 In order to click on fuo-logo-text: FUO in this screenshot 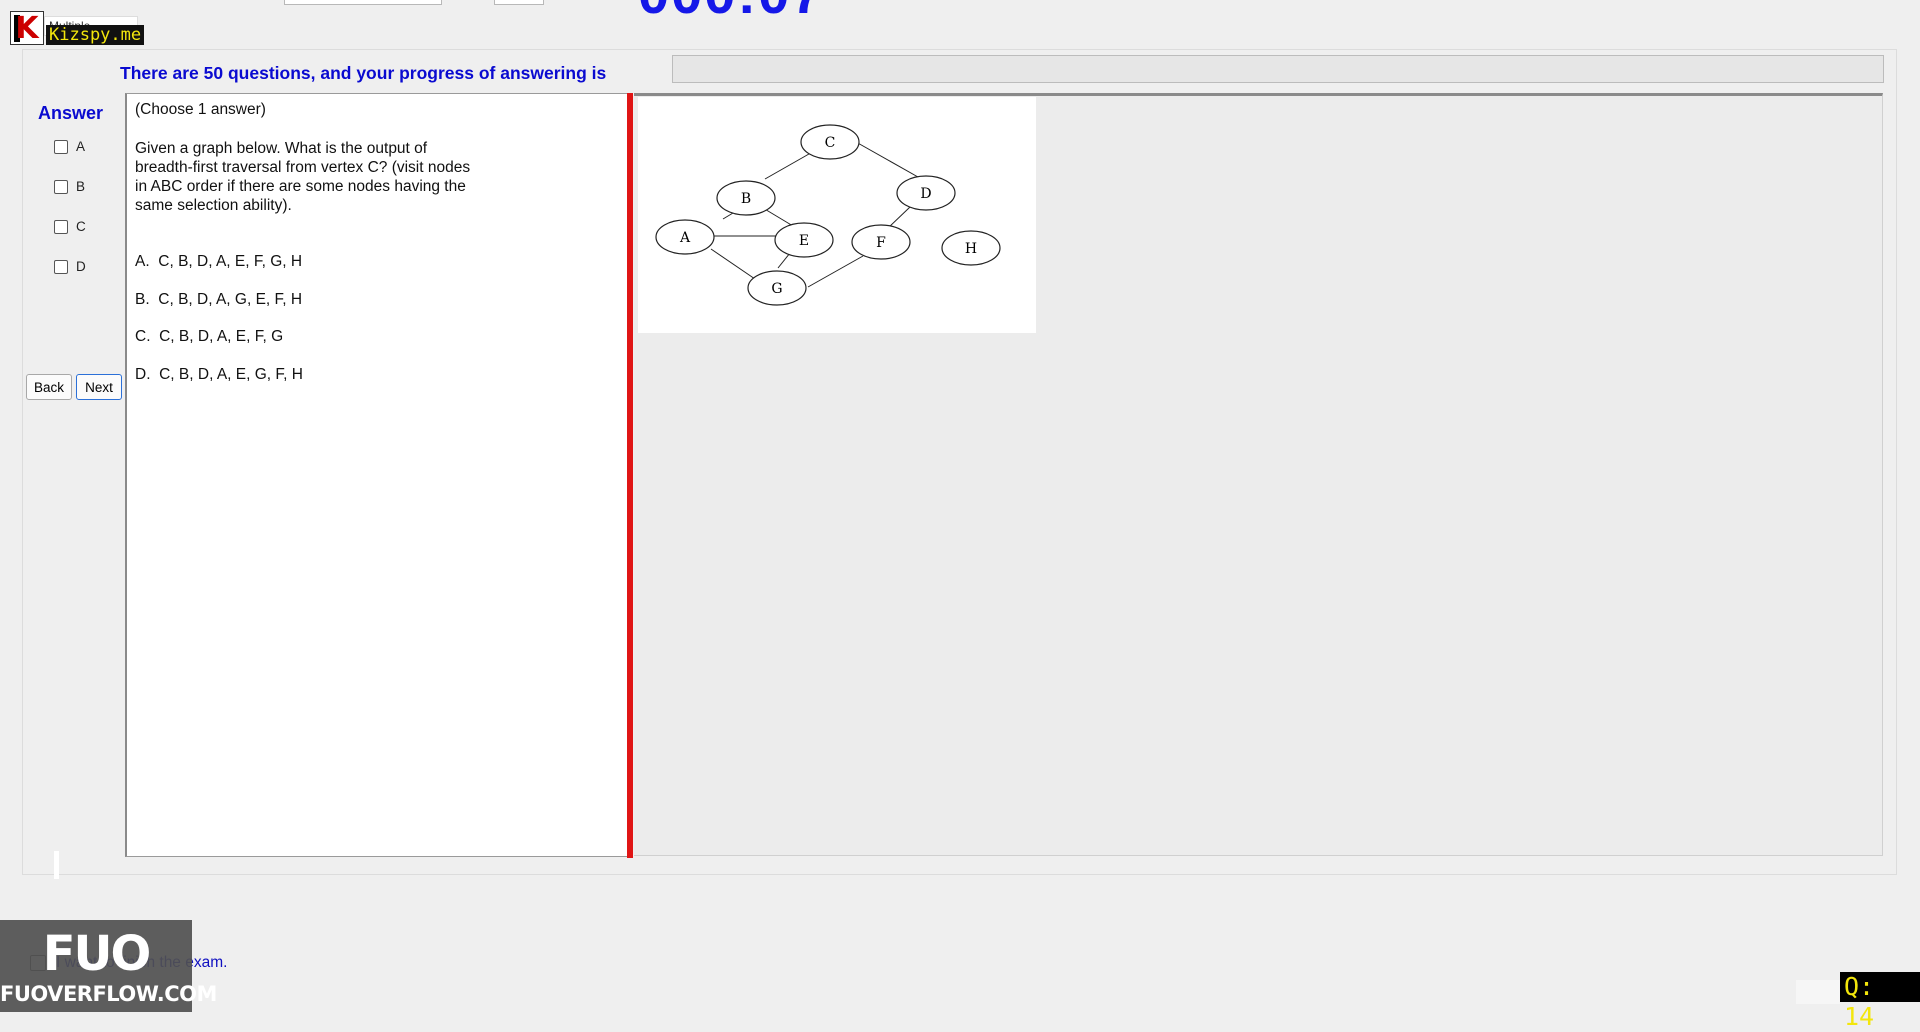, I will do `click(97, 954)`.